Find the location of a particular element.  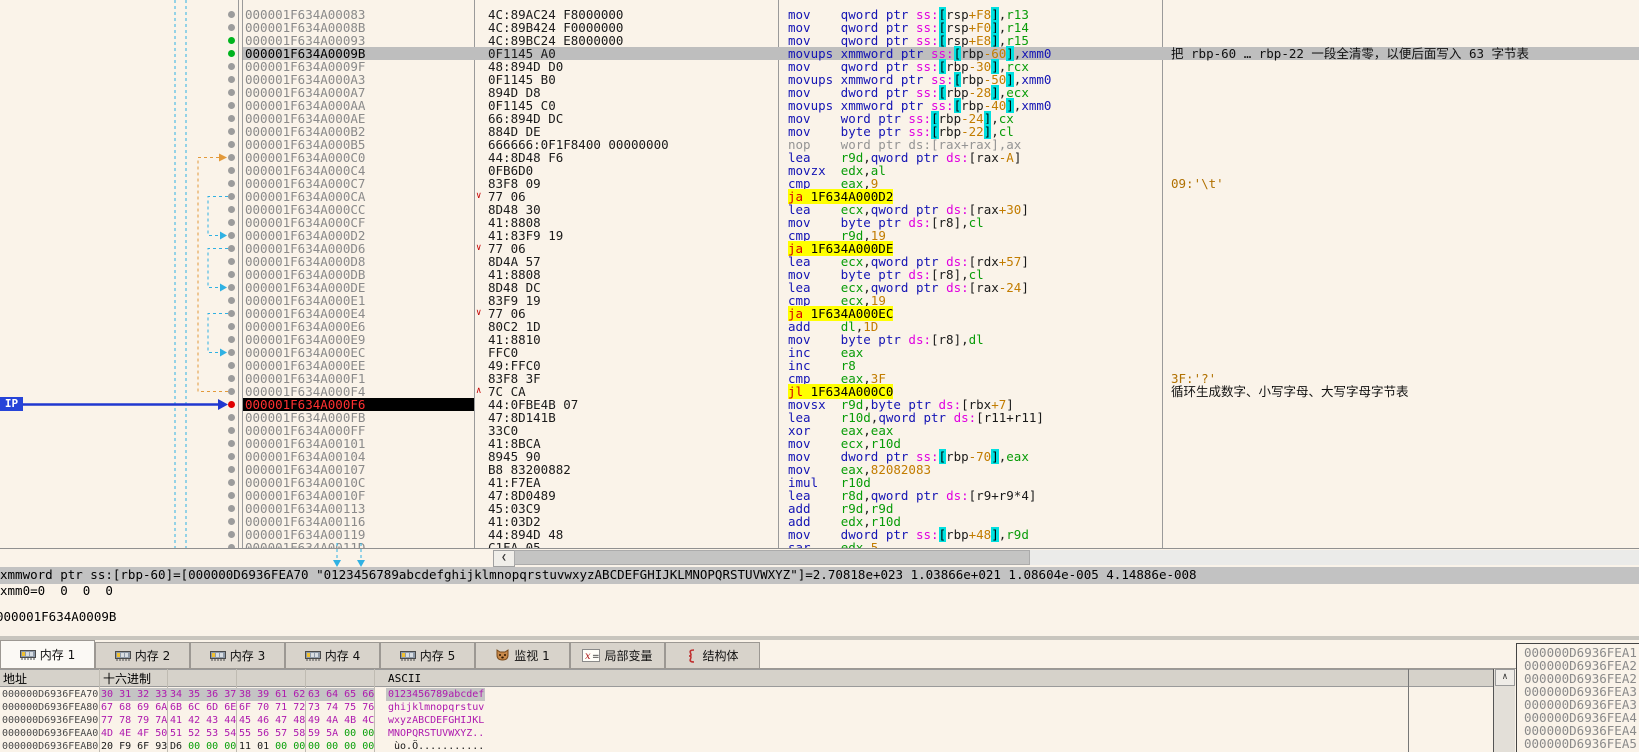

tab-结构体: 结构体 is located at coordinates (712, 655).